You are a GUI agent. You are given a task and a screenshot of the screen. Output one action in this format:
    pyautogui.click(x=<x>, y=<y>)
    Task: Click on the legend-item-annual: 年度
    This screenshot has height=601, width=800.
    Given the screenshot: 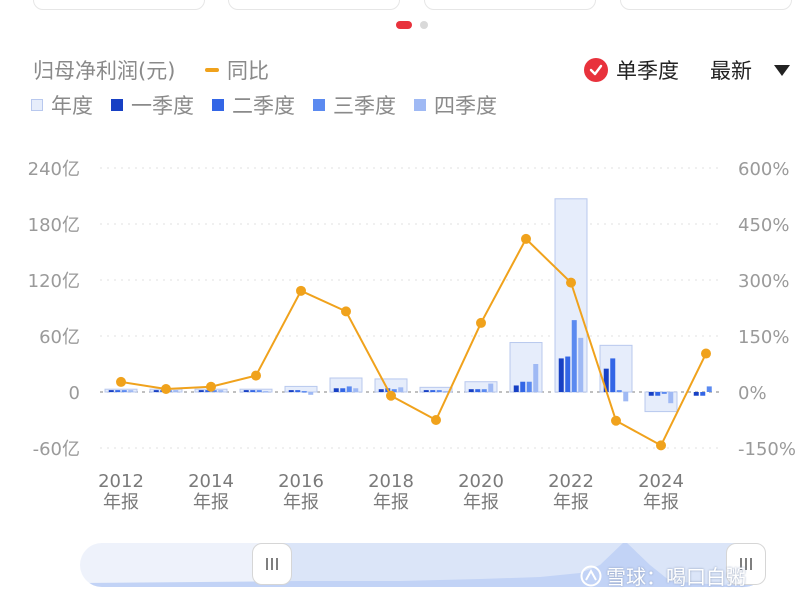 What is the action you would take?
    pyautogui.click(x=62, y=105)
    